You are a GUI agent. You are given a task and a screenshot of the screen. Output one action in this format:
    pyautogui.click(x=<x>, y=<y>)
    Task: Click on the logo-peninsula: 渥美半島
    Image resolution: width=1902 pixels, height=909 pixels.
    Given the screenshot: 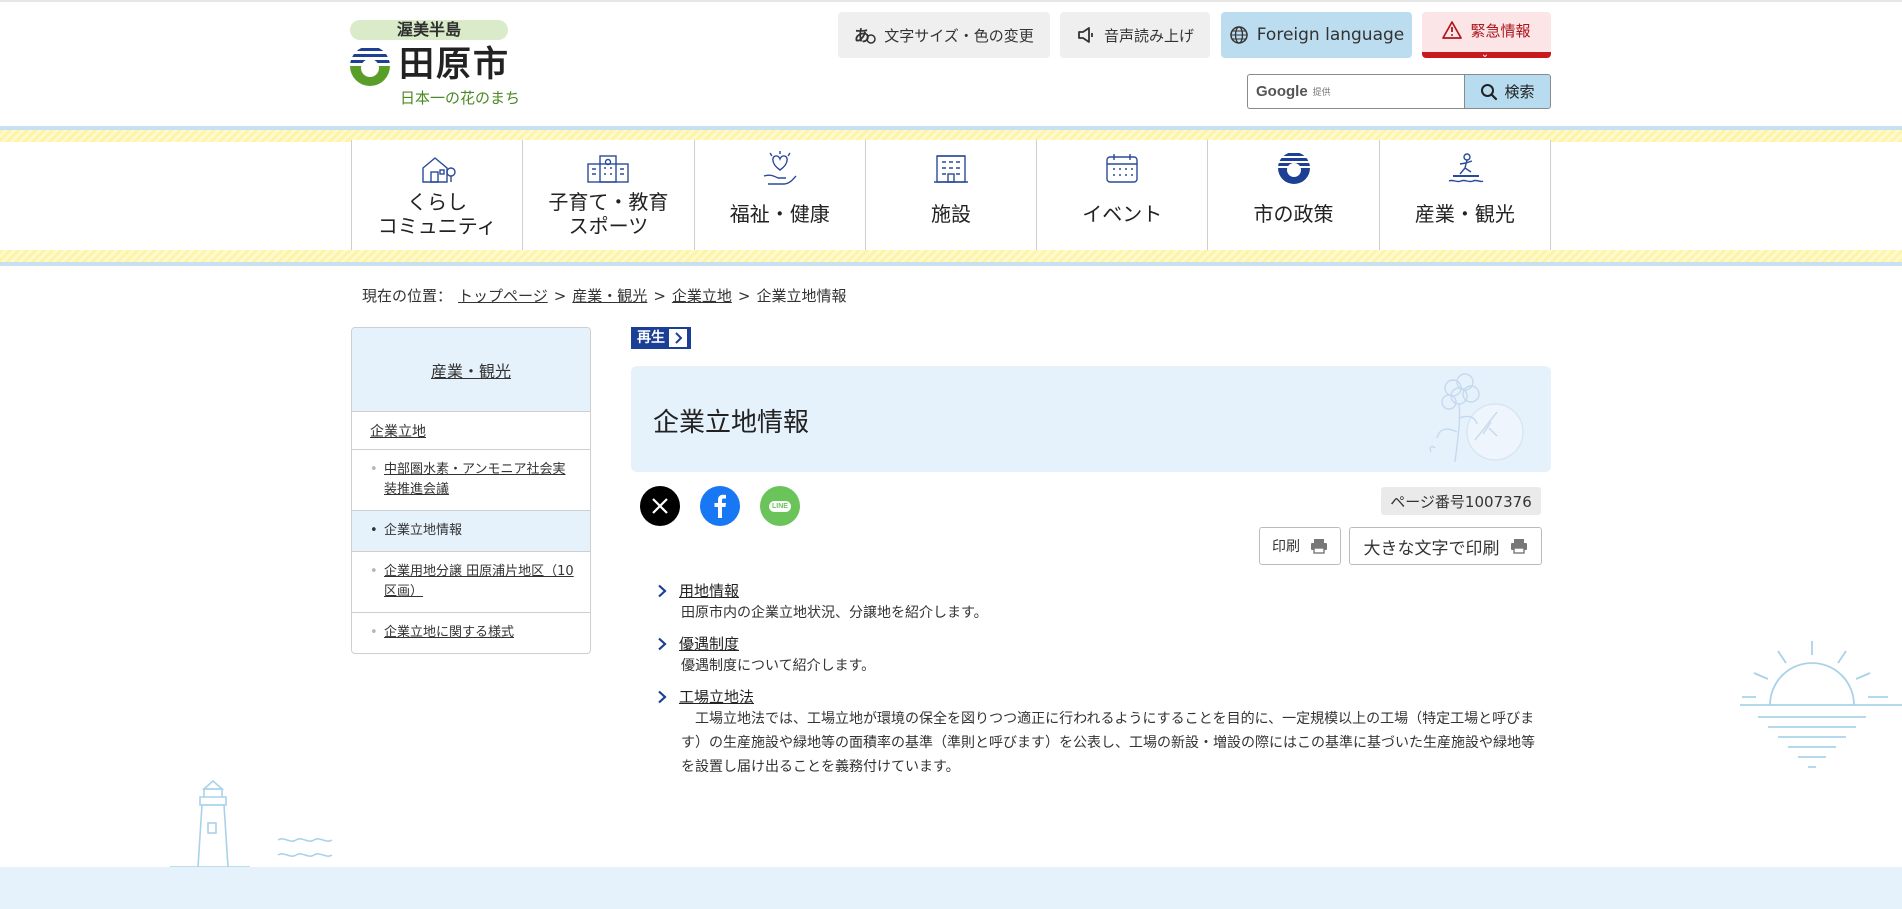 What is the action you would take?
    pyautogui.click(x=429, y=30)
    